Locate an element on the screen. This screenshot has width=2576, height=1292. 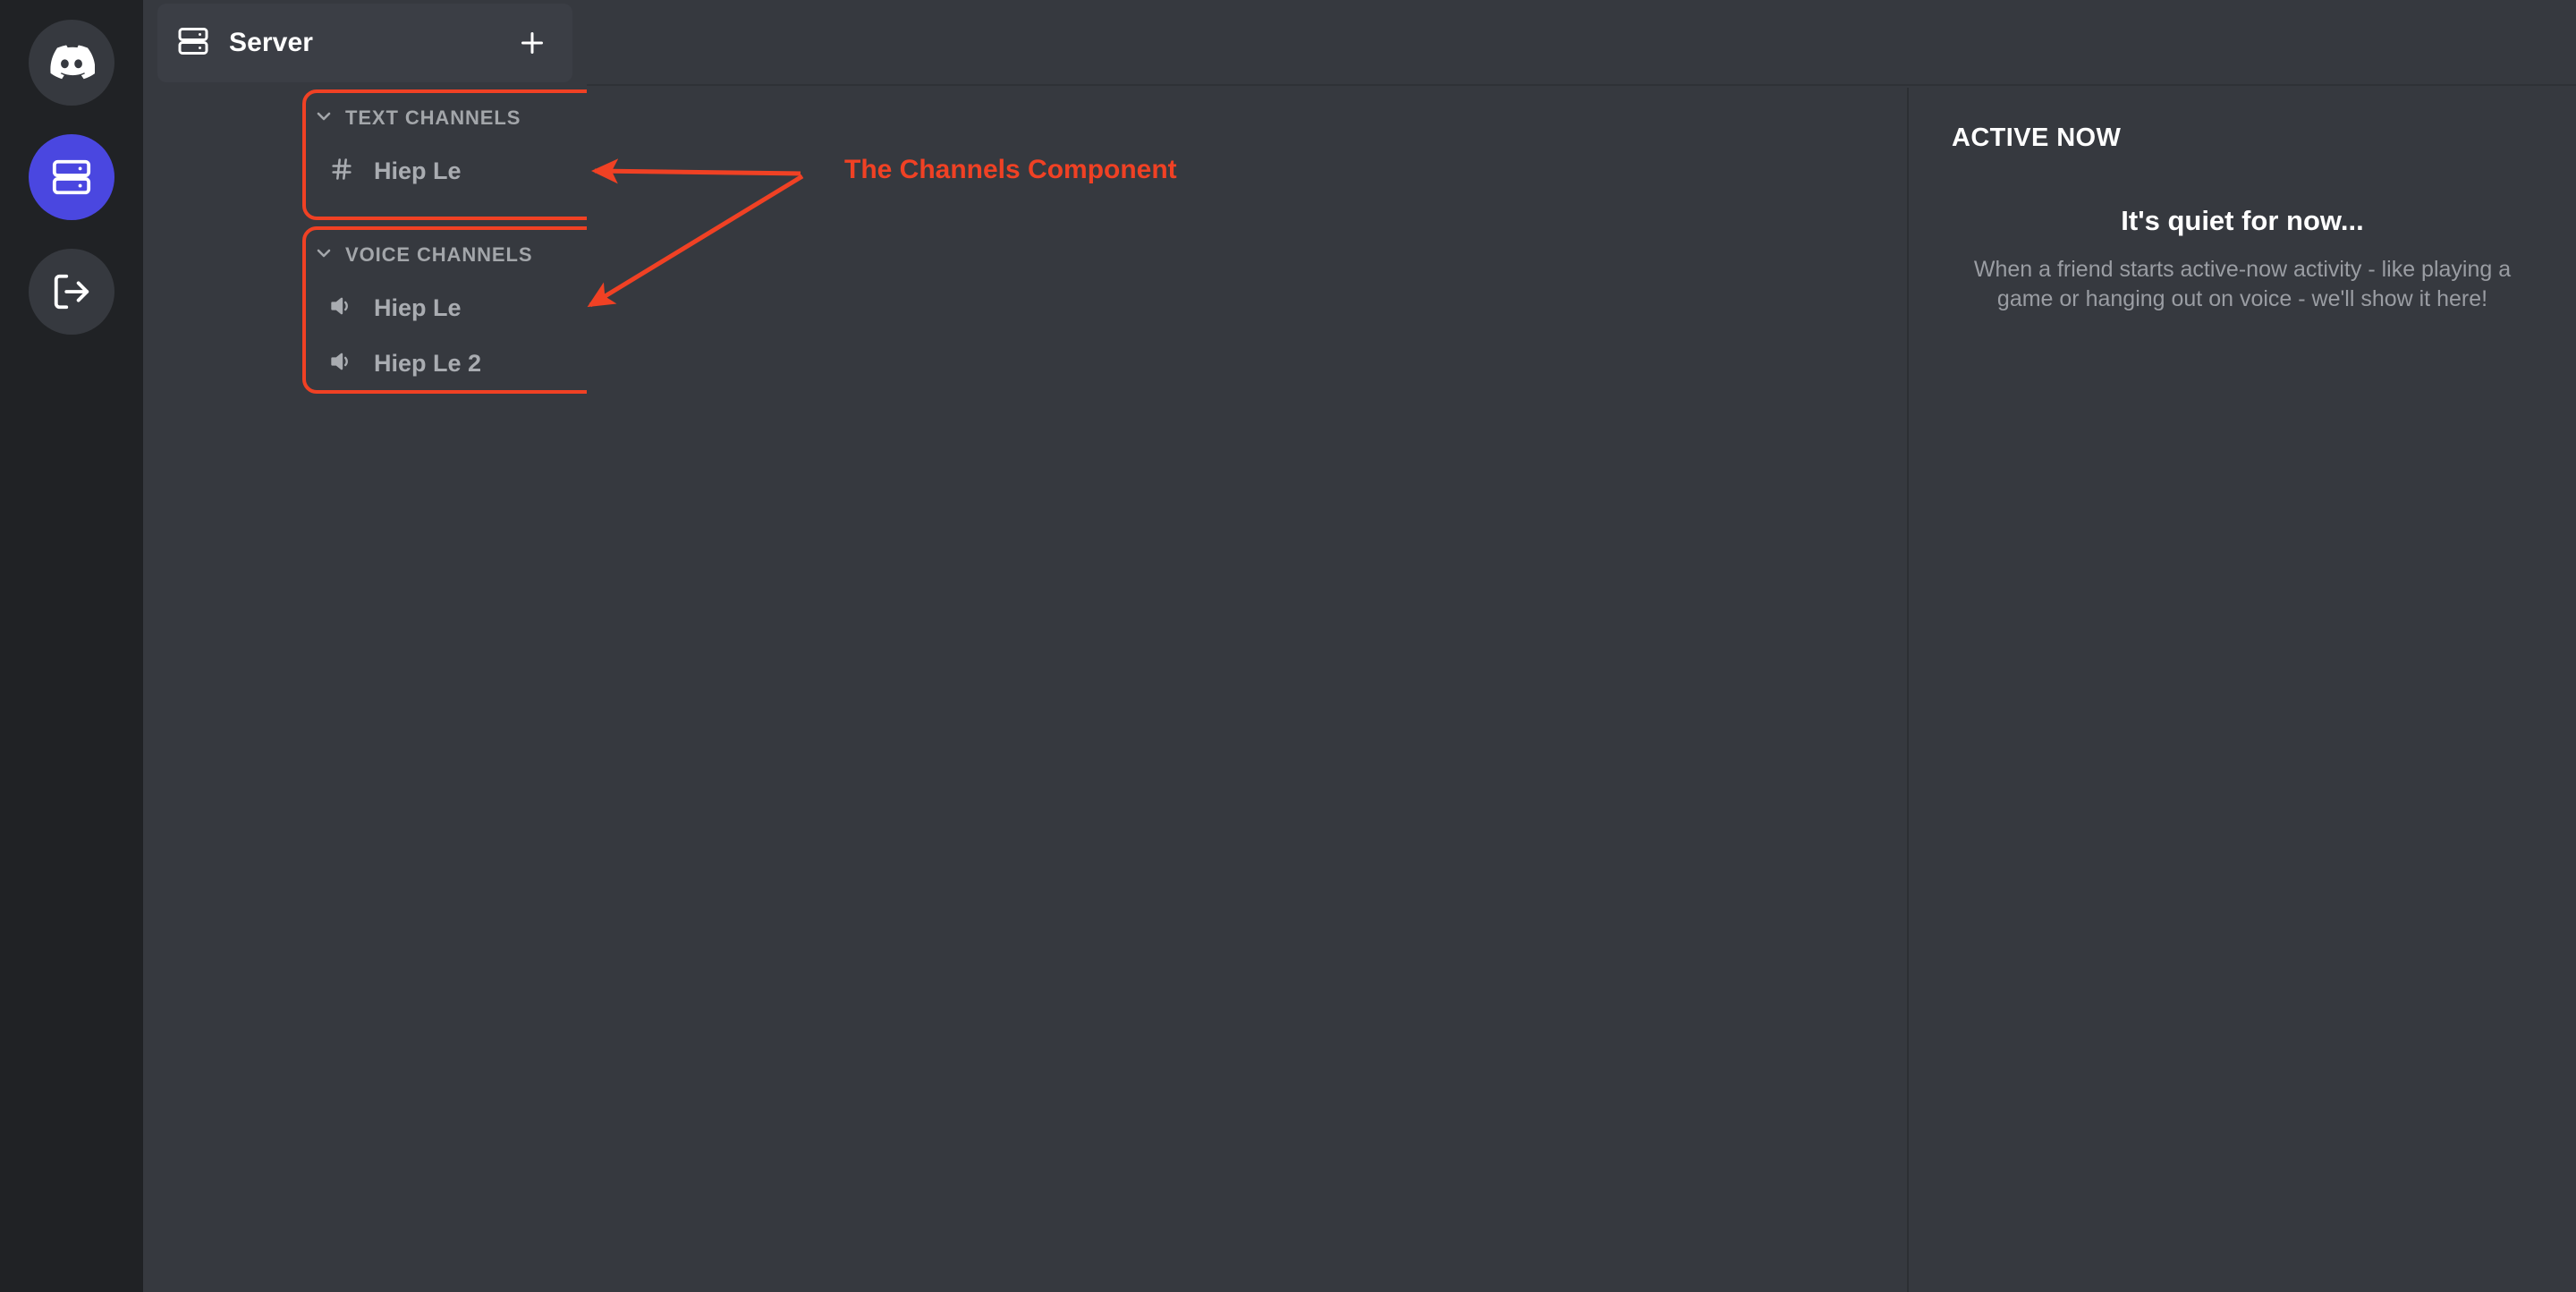
hash-icon is located at coordinates (341, 171).